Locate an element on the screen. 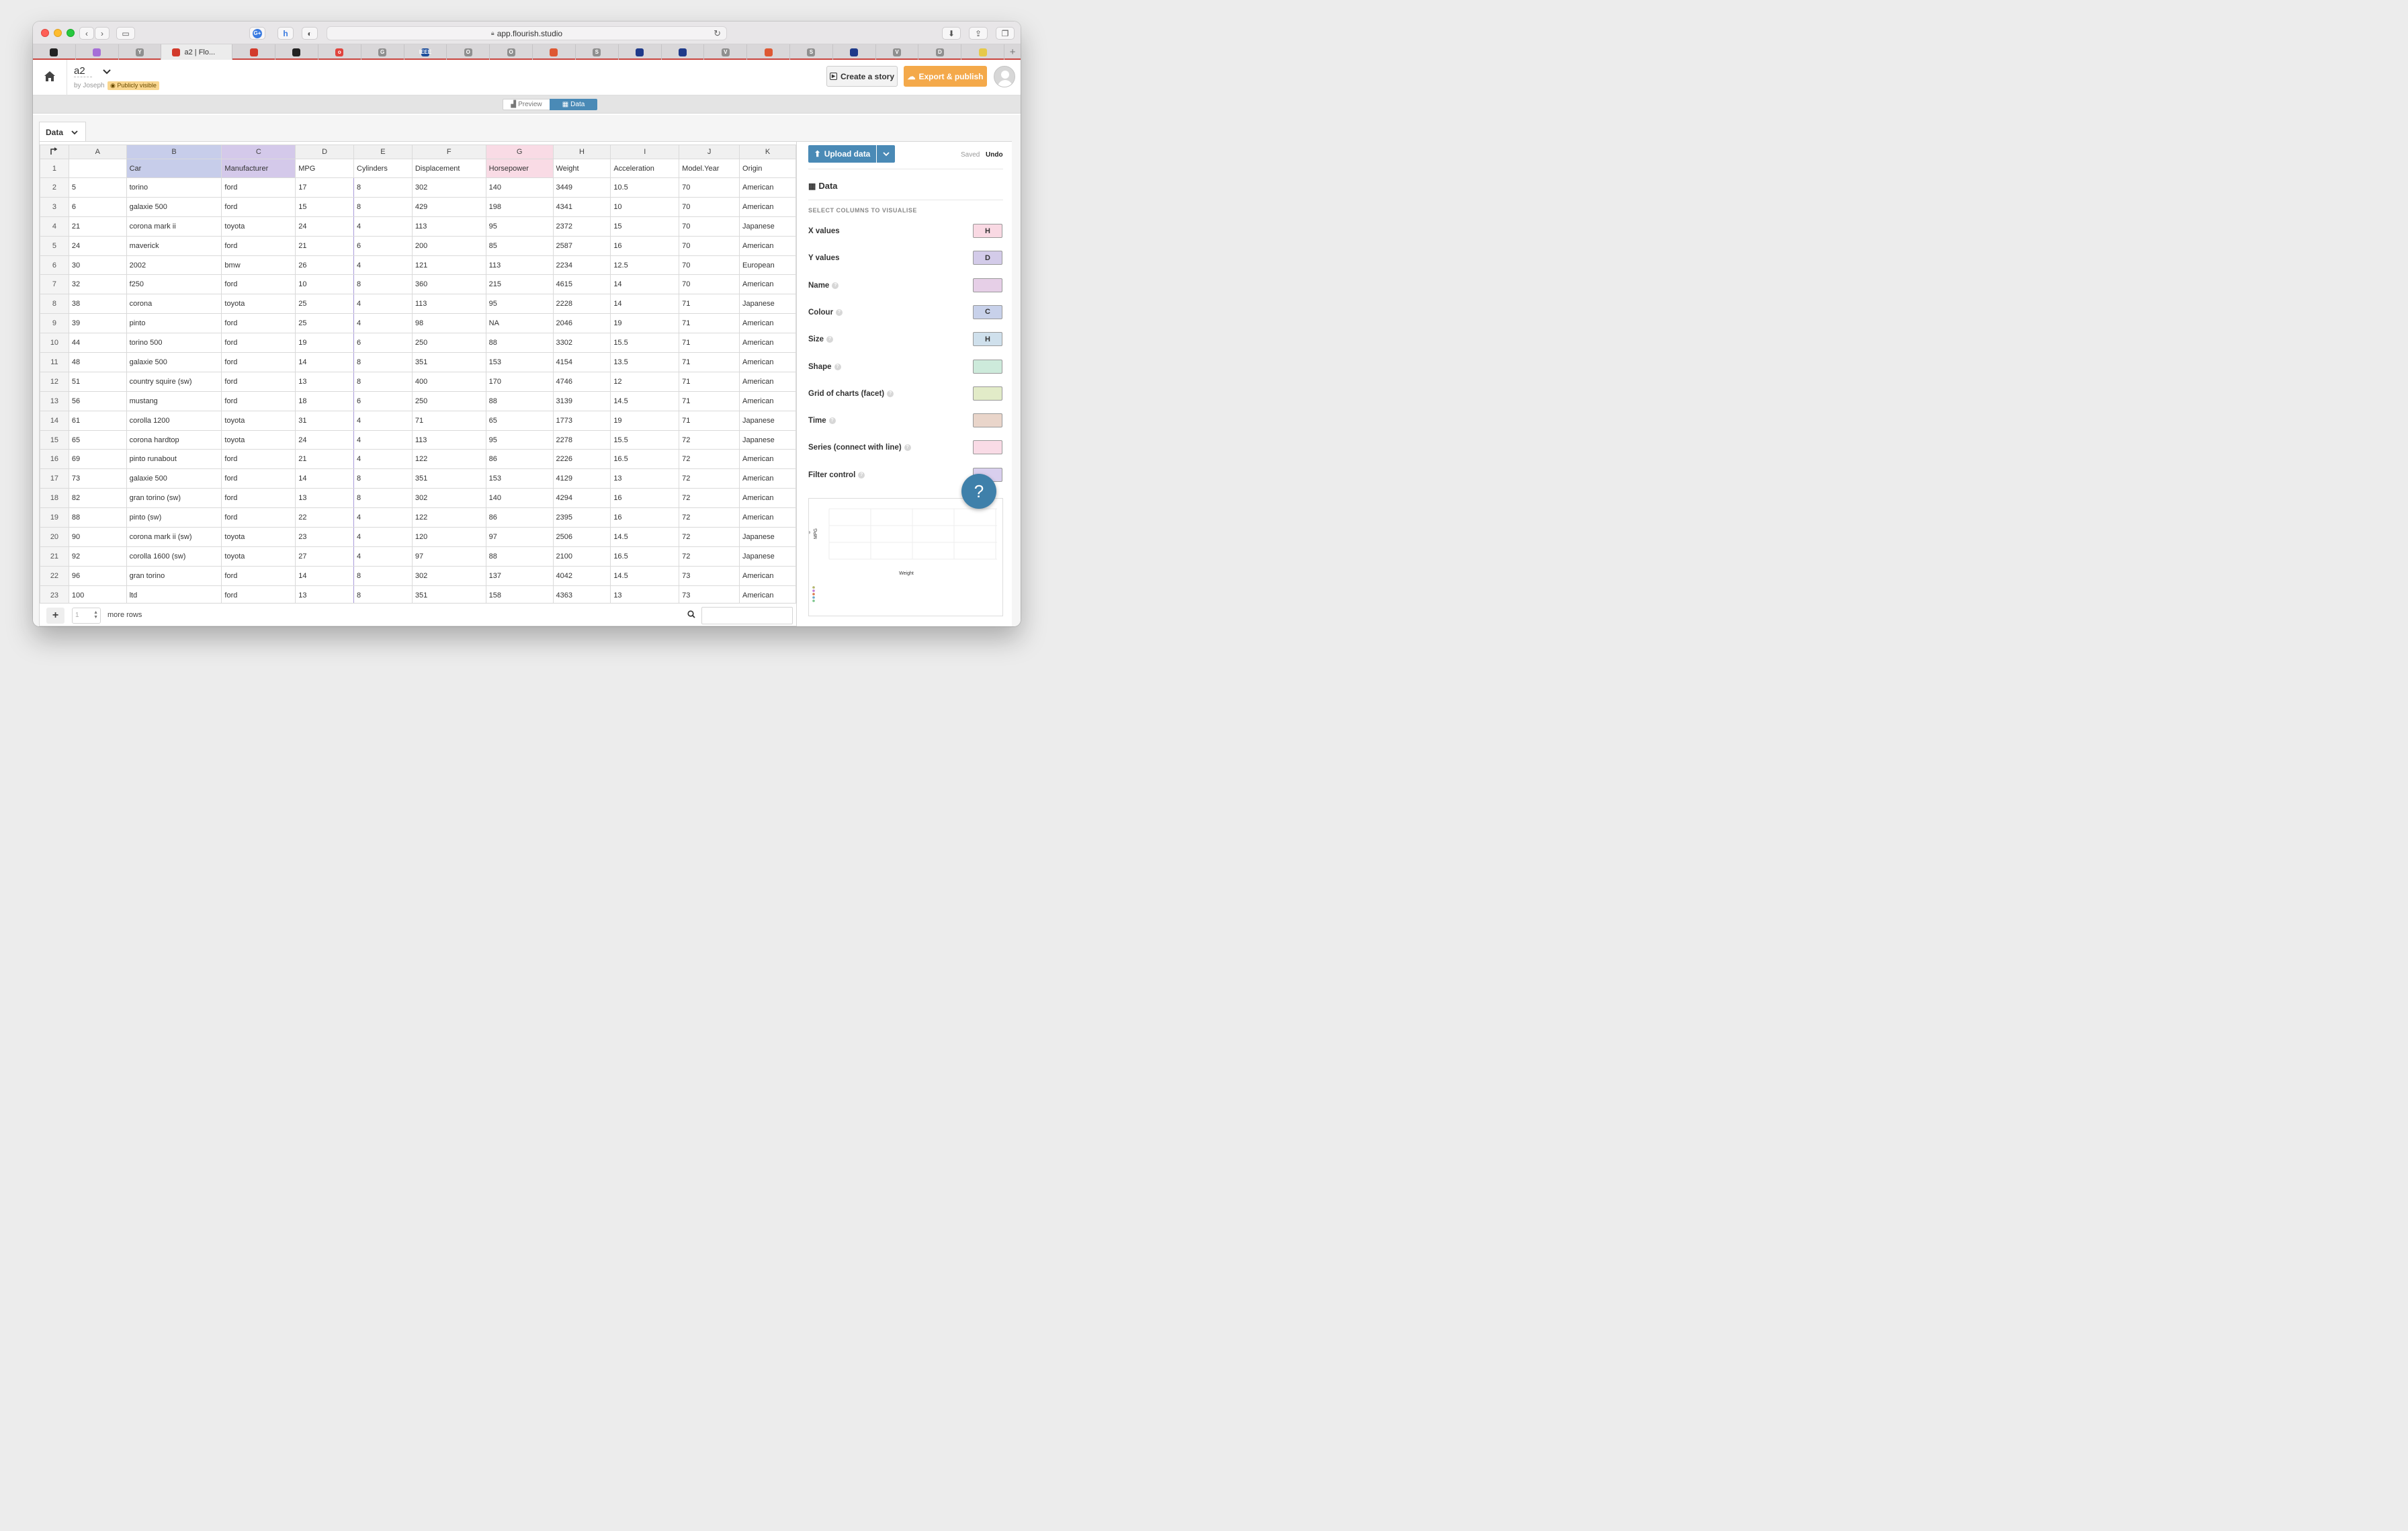 Image resolution: width=2408 pixels, height=1531 pixels. sheet-tab: Data is located at coordinates (62, 132).